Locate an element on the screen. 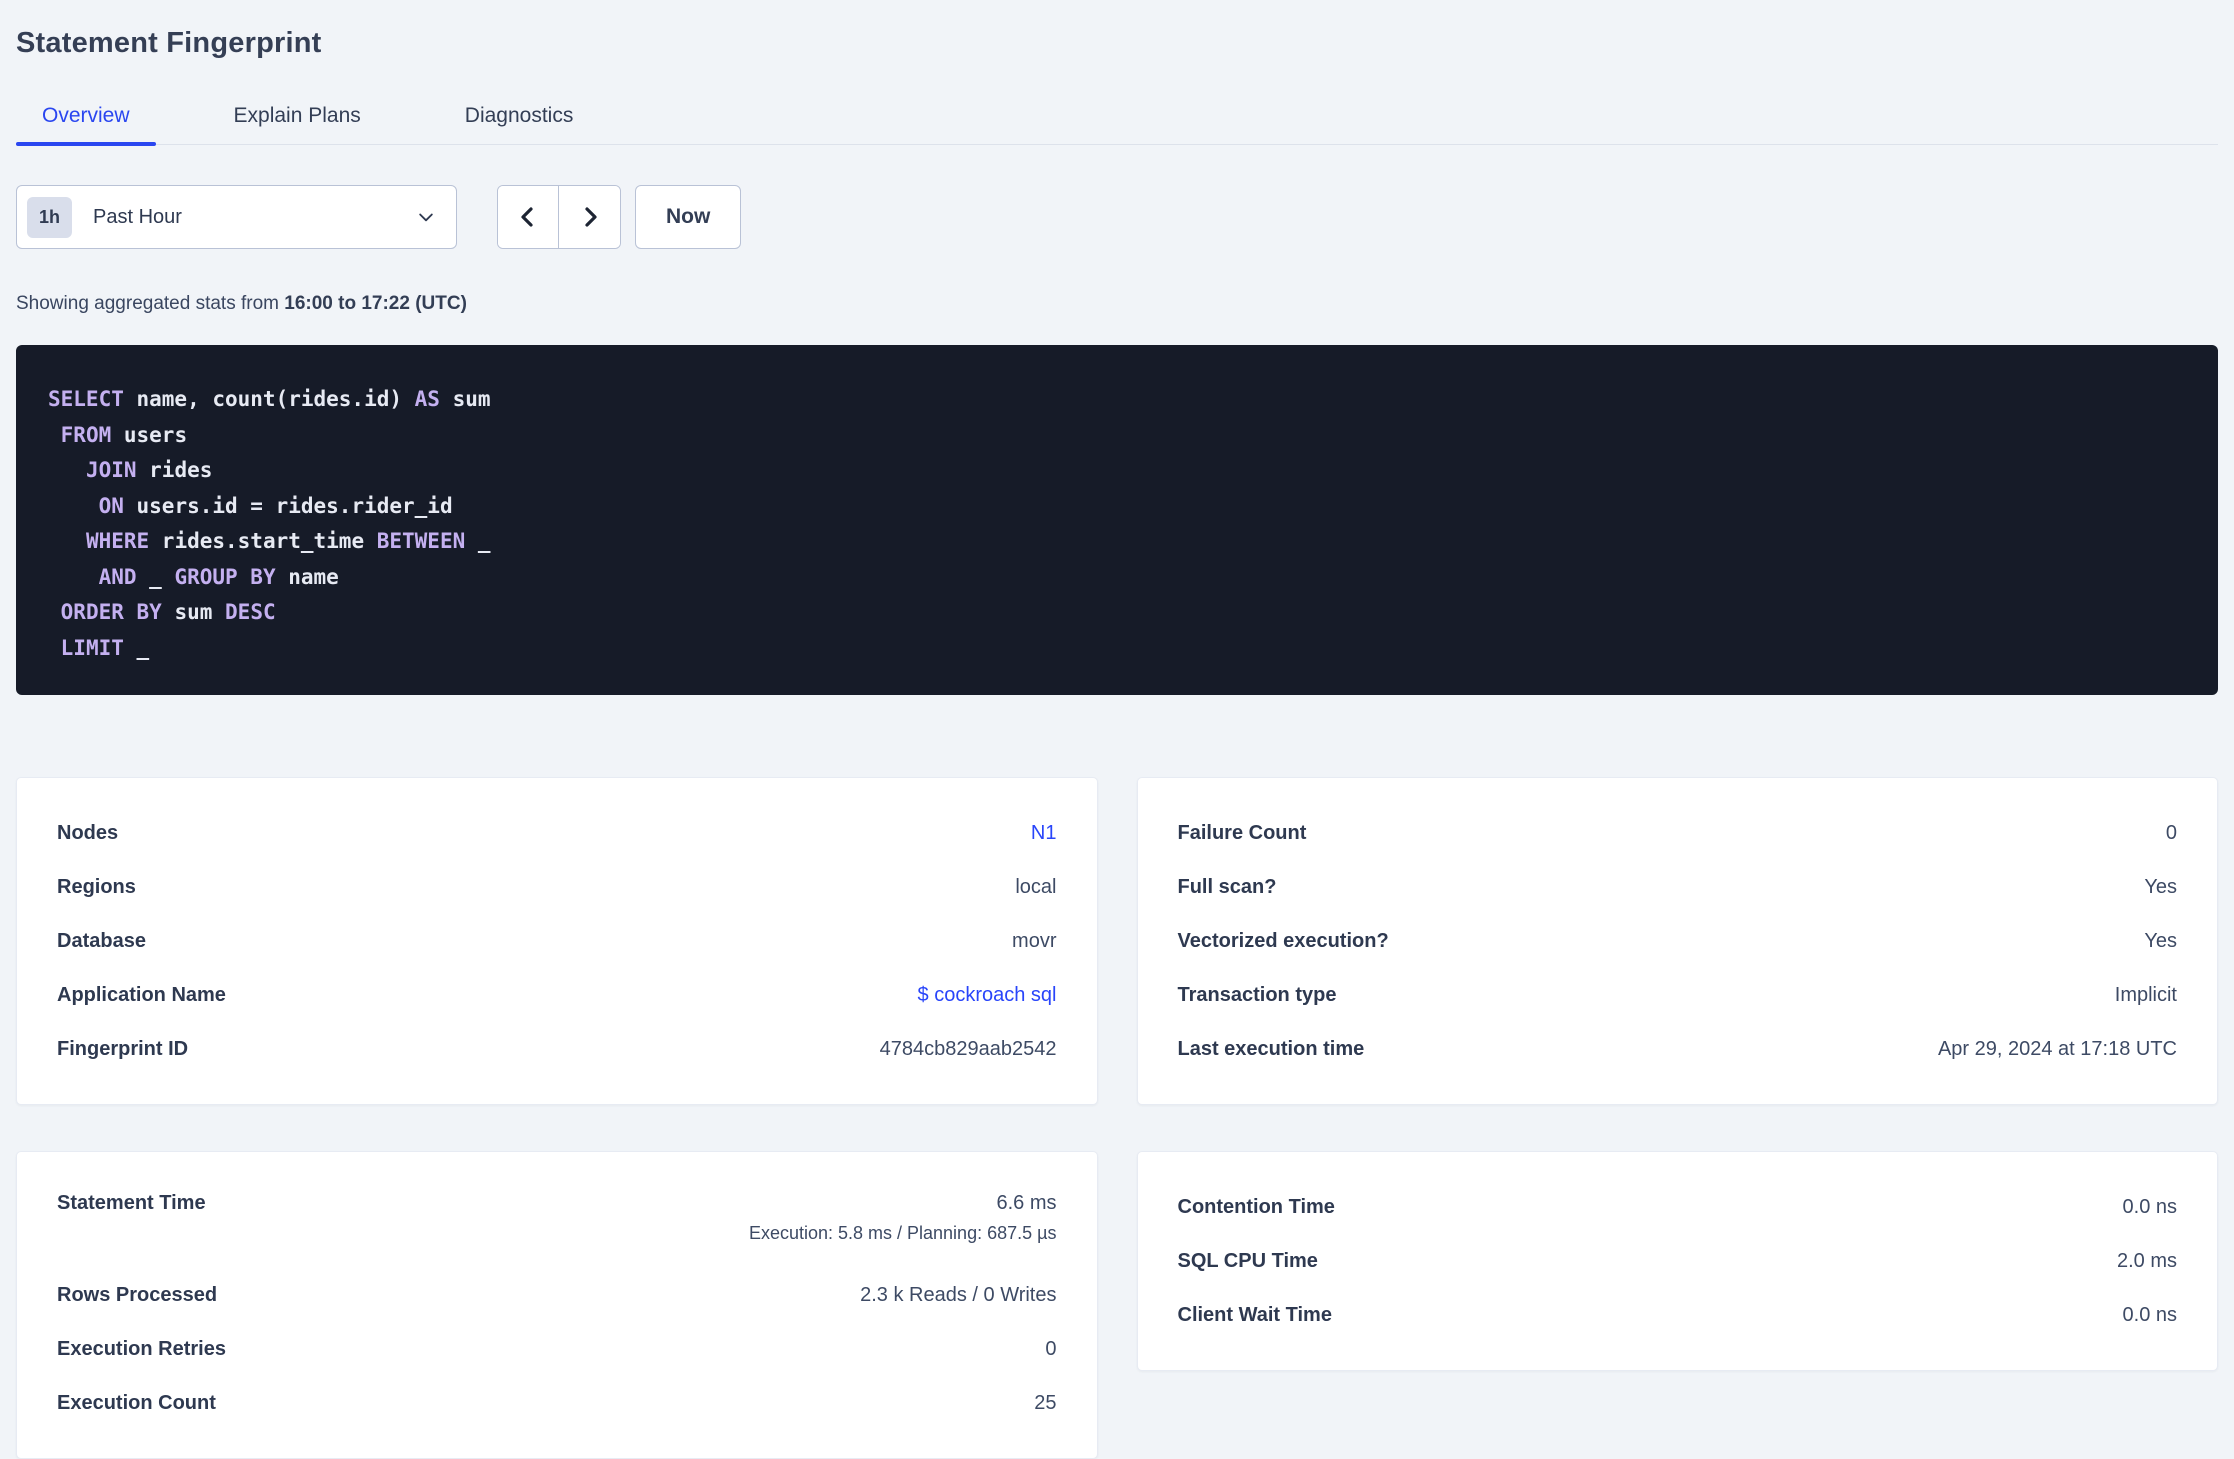 This screenshot has width=2234, height=1459. row-label: Failure Count is located at coordinates (1242, 832).